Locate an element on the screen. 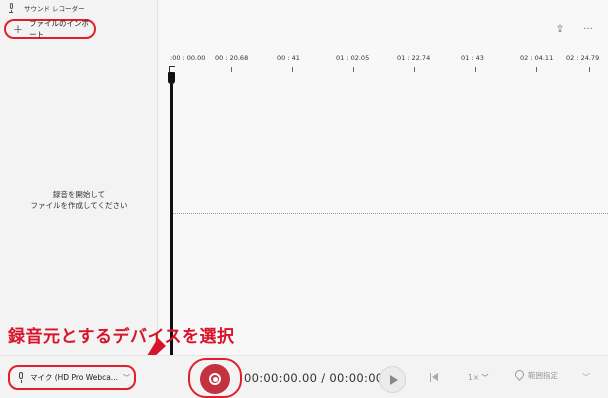 The image size is (608, 398). app-title: サウンド レコーダー is located at coordinates (54, 9).